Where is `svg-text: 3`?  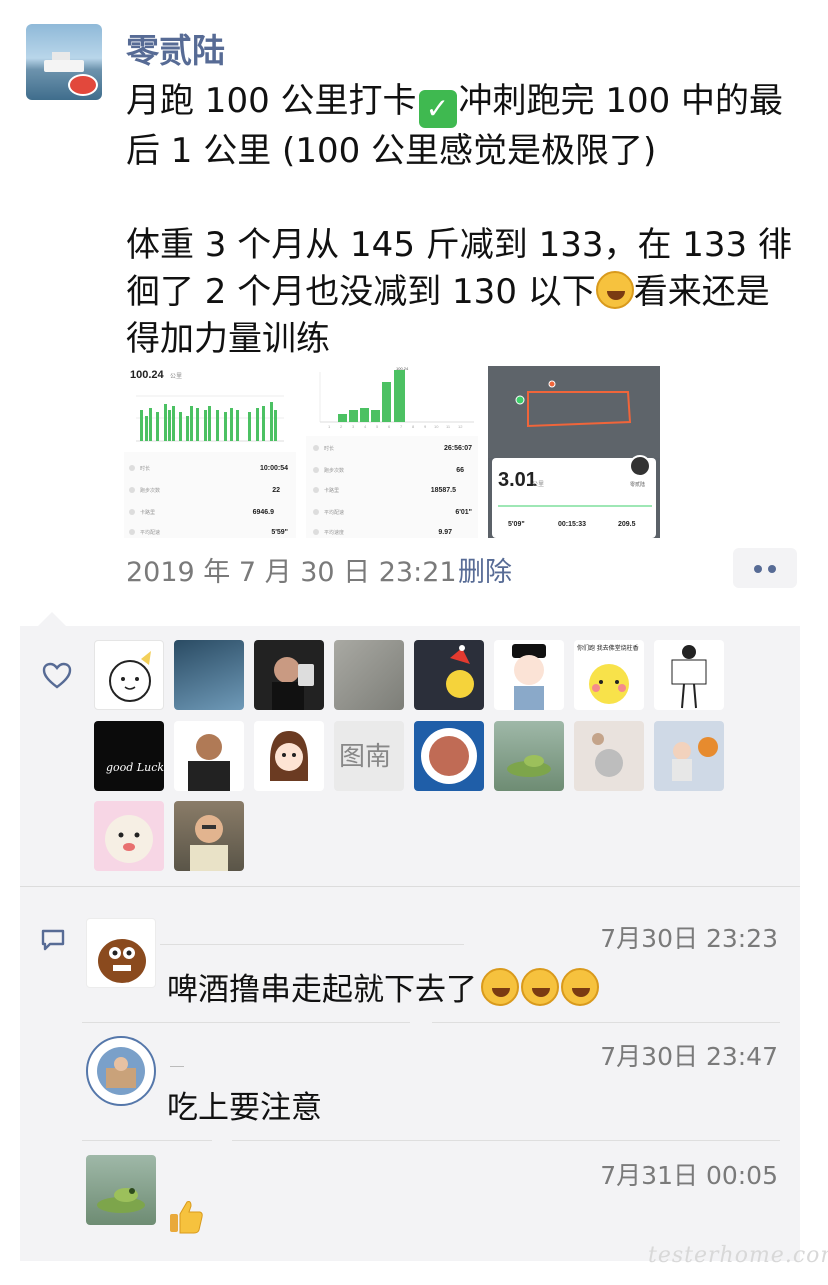 svg-text: 3 is located at coordinates (353, 426).